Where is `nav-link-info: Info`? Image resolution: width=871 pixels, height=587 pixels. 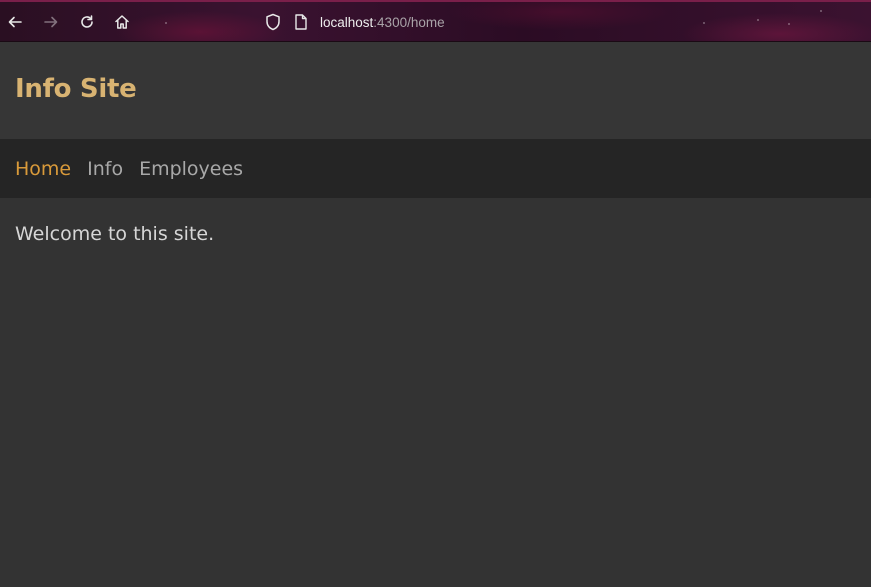
nav-link-info: Info is located at coordinates (105, 169).